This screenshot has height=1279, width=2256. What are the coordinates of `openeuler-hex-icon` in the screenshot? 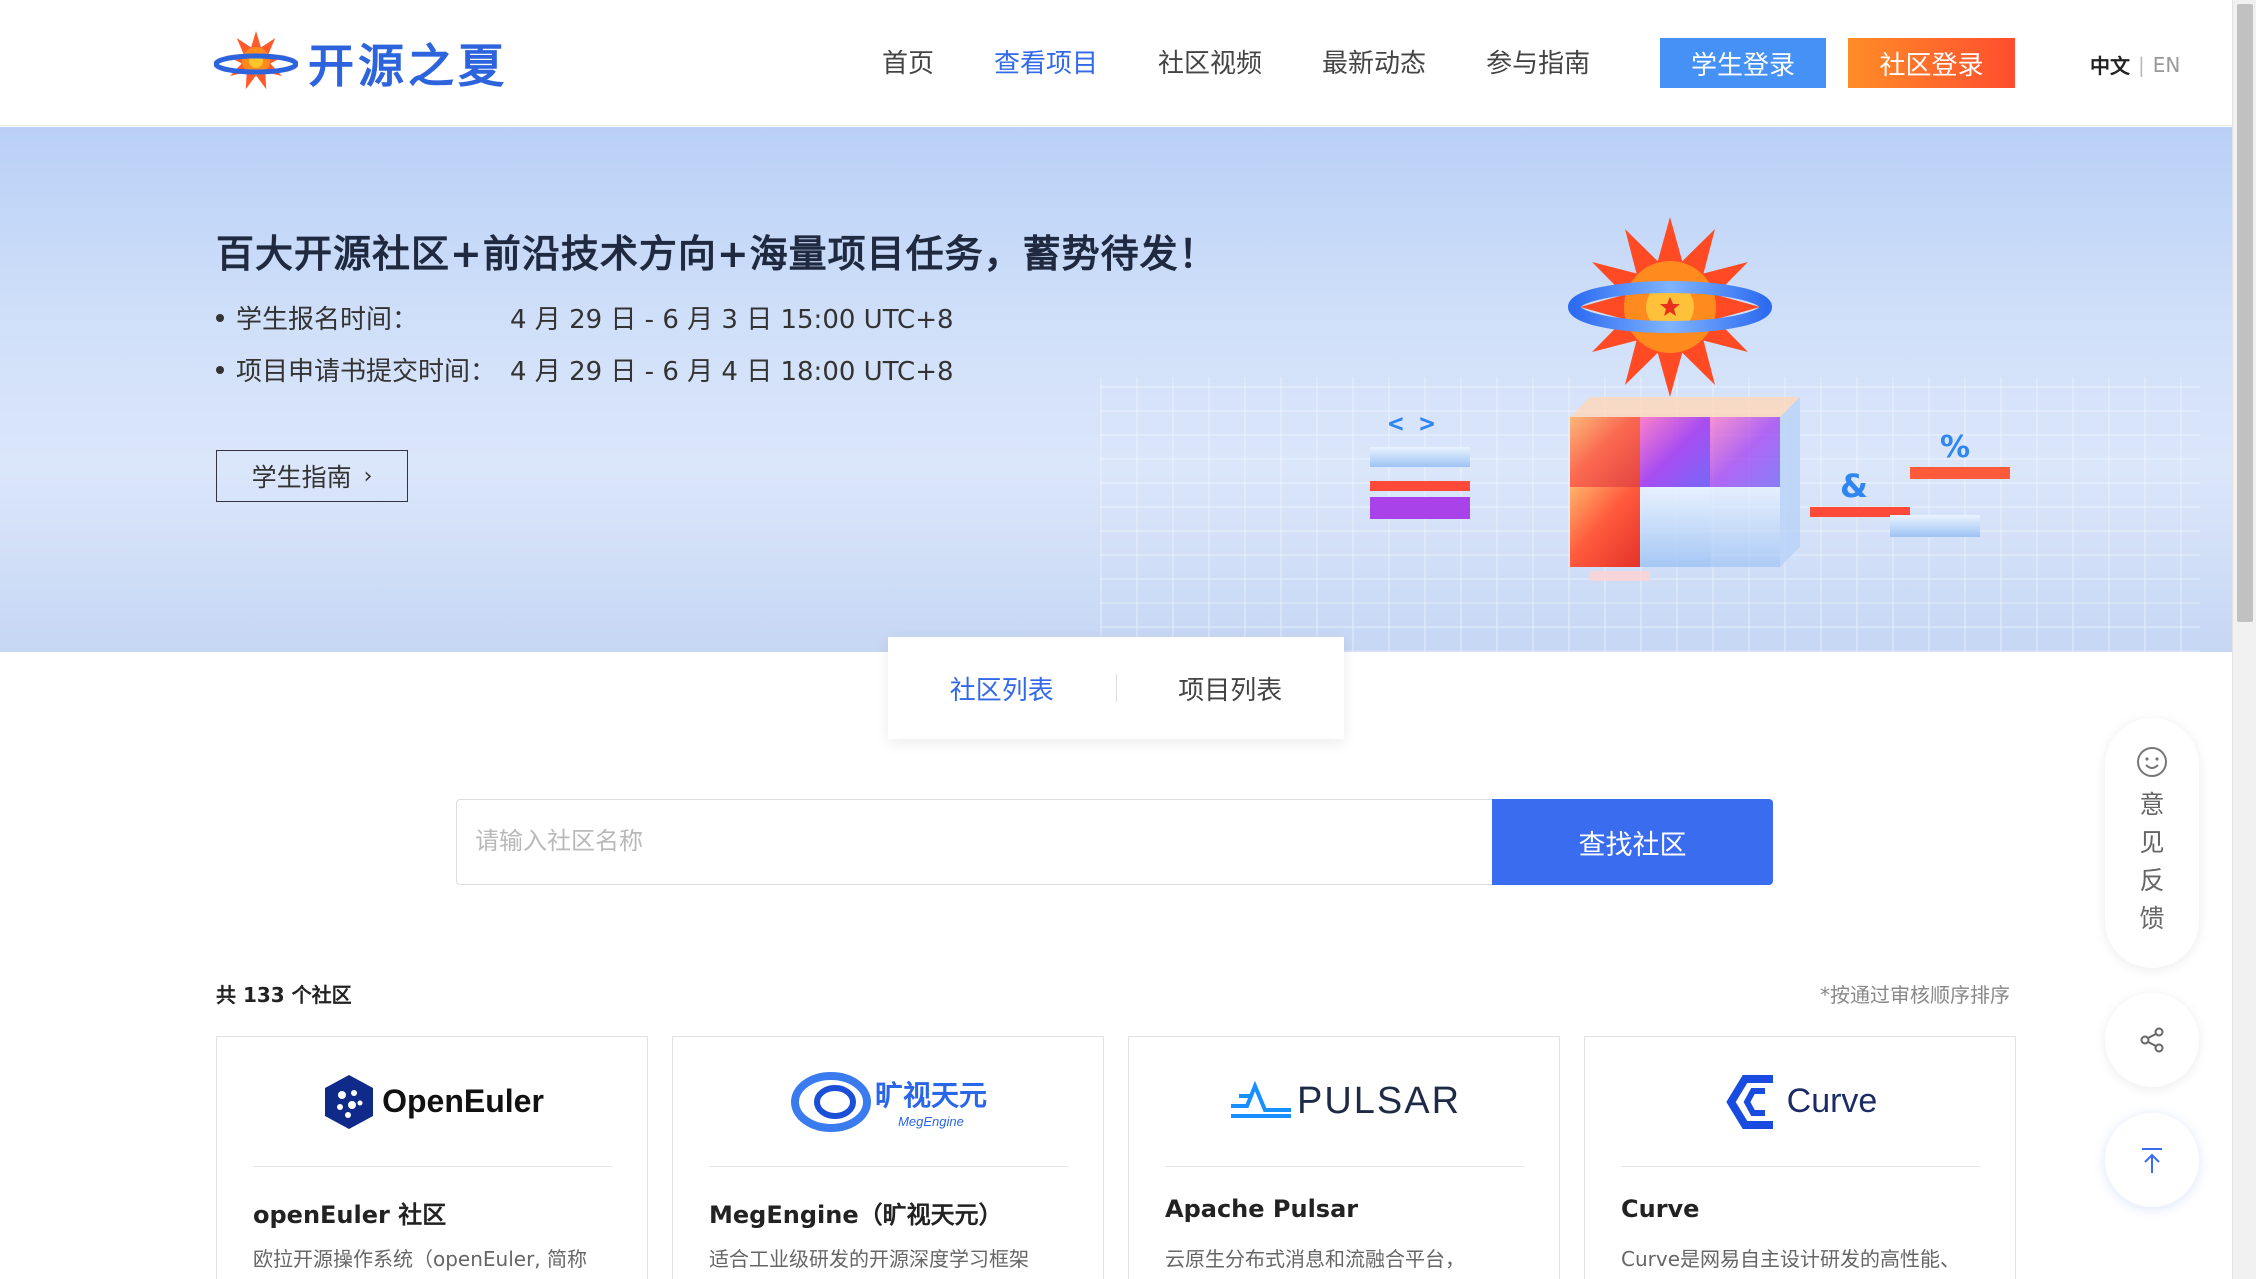 It's located at (349, 1101).